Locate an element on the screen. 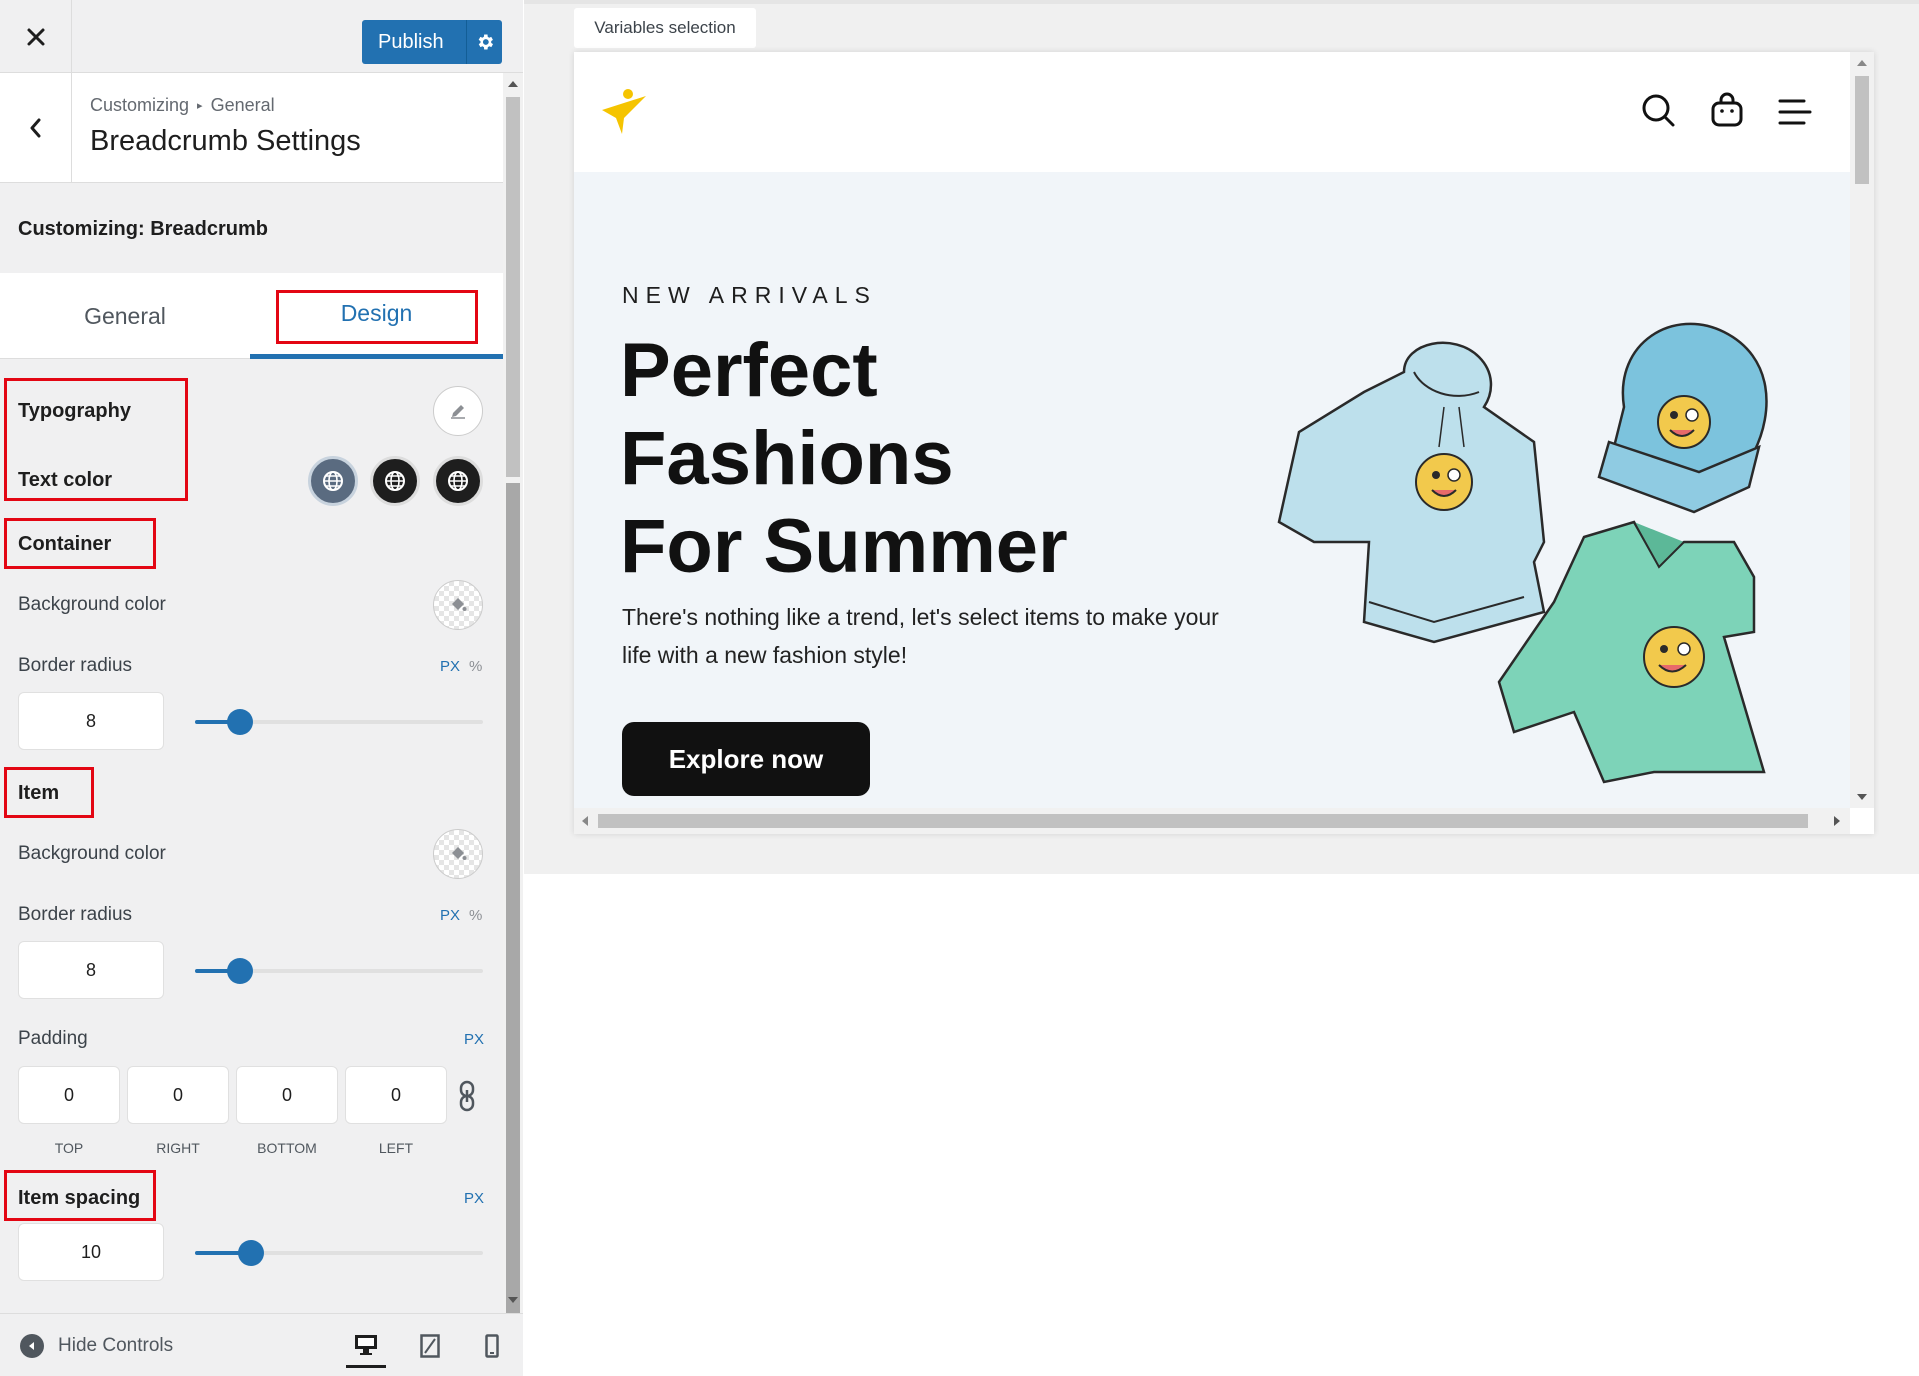  hero-title-line-1: Perfect is located at coordinates (749, 370).